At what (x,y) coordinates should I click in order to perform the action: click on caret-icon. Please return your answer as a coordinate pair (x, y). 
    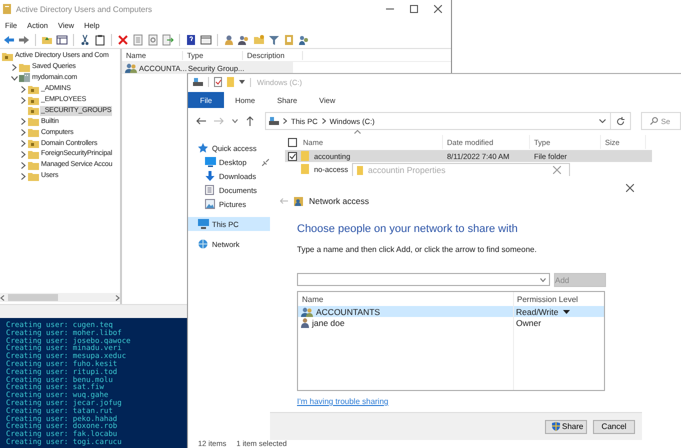
    Looking at the image, I should click on (242, 82).